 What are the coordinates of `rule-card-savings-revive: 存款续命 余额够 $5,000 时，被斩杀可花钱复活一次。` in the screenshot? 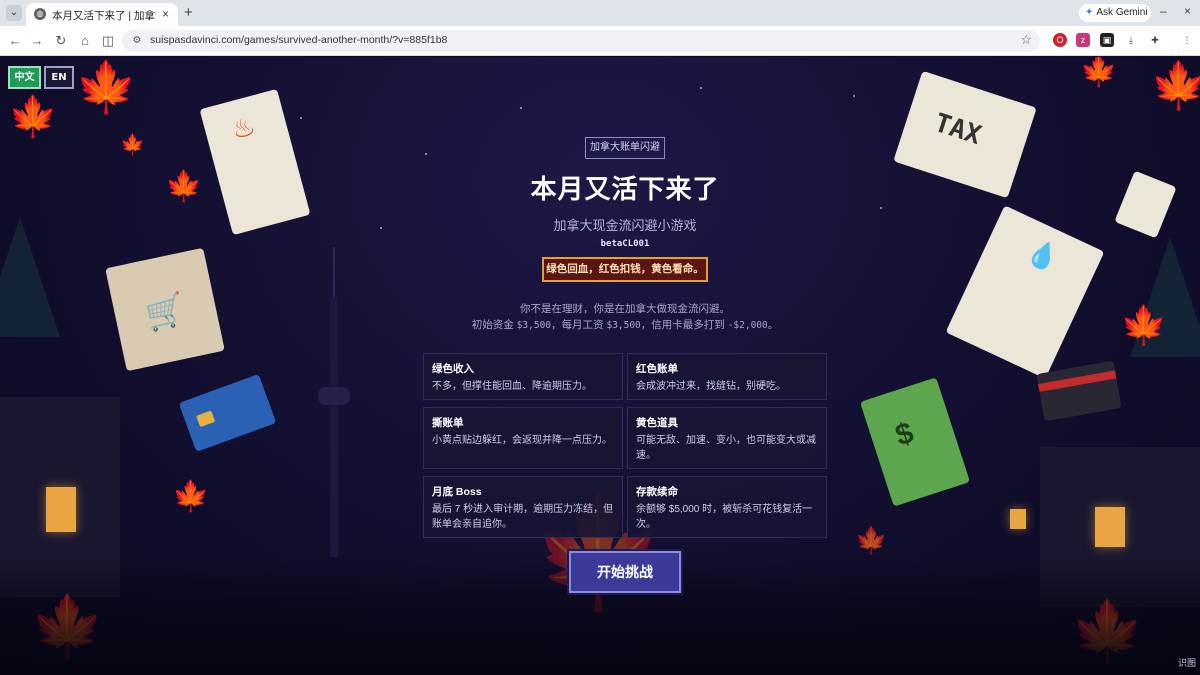 It's located at (727, 507).